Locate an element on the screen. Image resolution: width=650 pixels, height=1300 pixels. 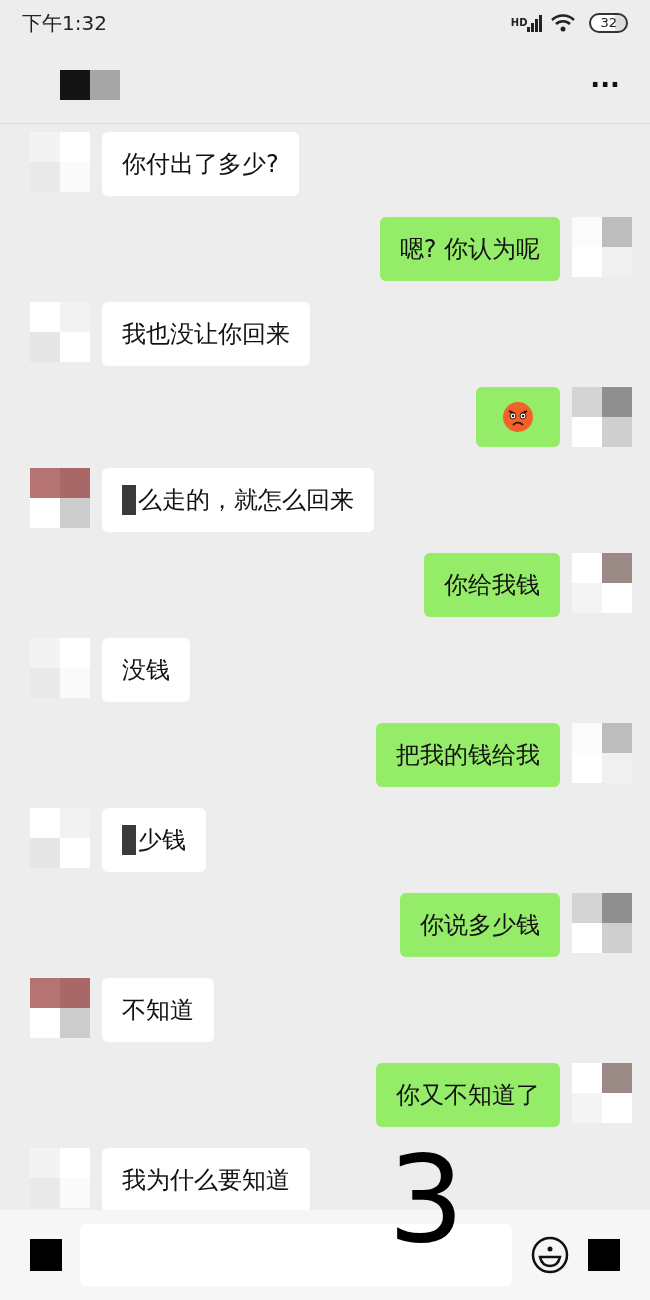
message-bubble is located at coordinates (518, 417).